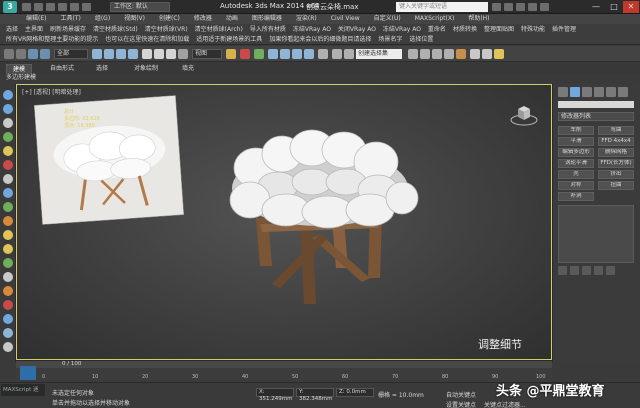 The image size is (640, 408). What do you see at coordinates (616, 152) in the screenshot?
I see `modifier-button: 删除网格` at bounding box center [616, 152].